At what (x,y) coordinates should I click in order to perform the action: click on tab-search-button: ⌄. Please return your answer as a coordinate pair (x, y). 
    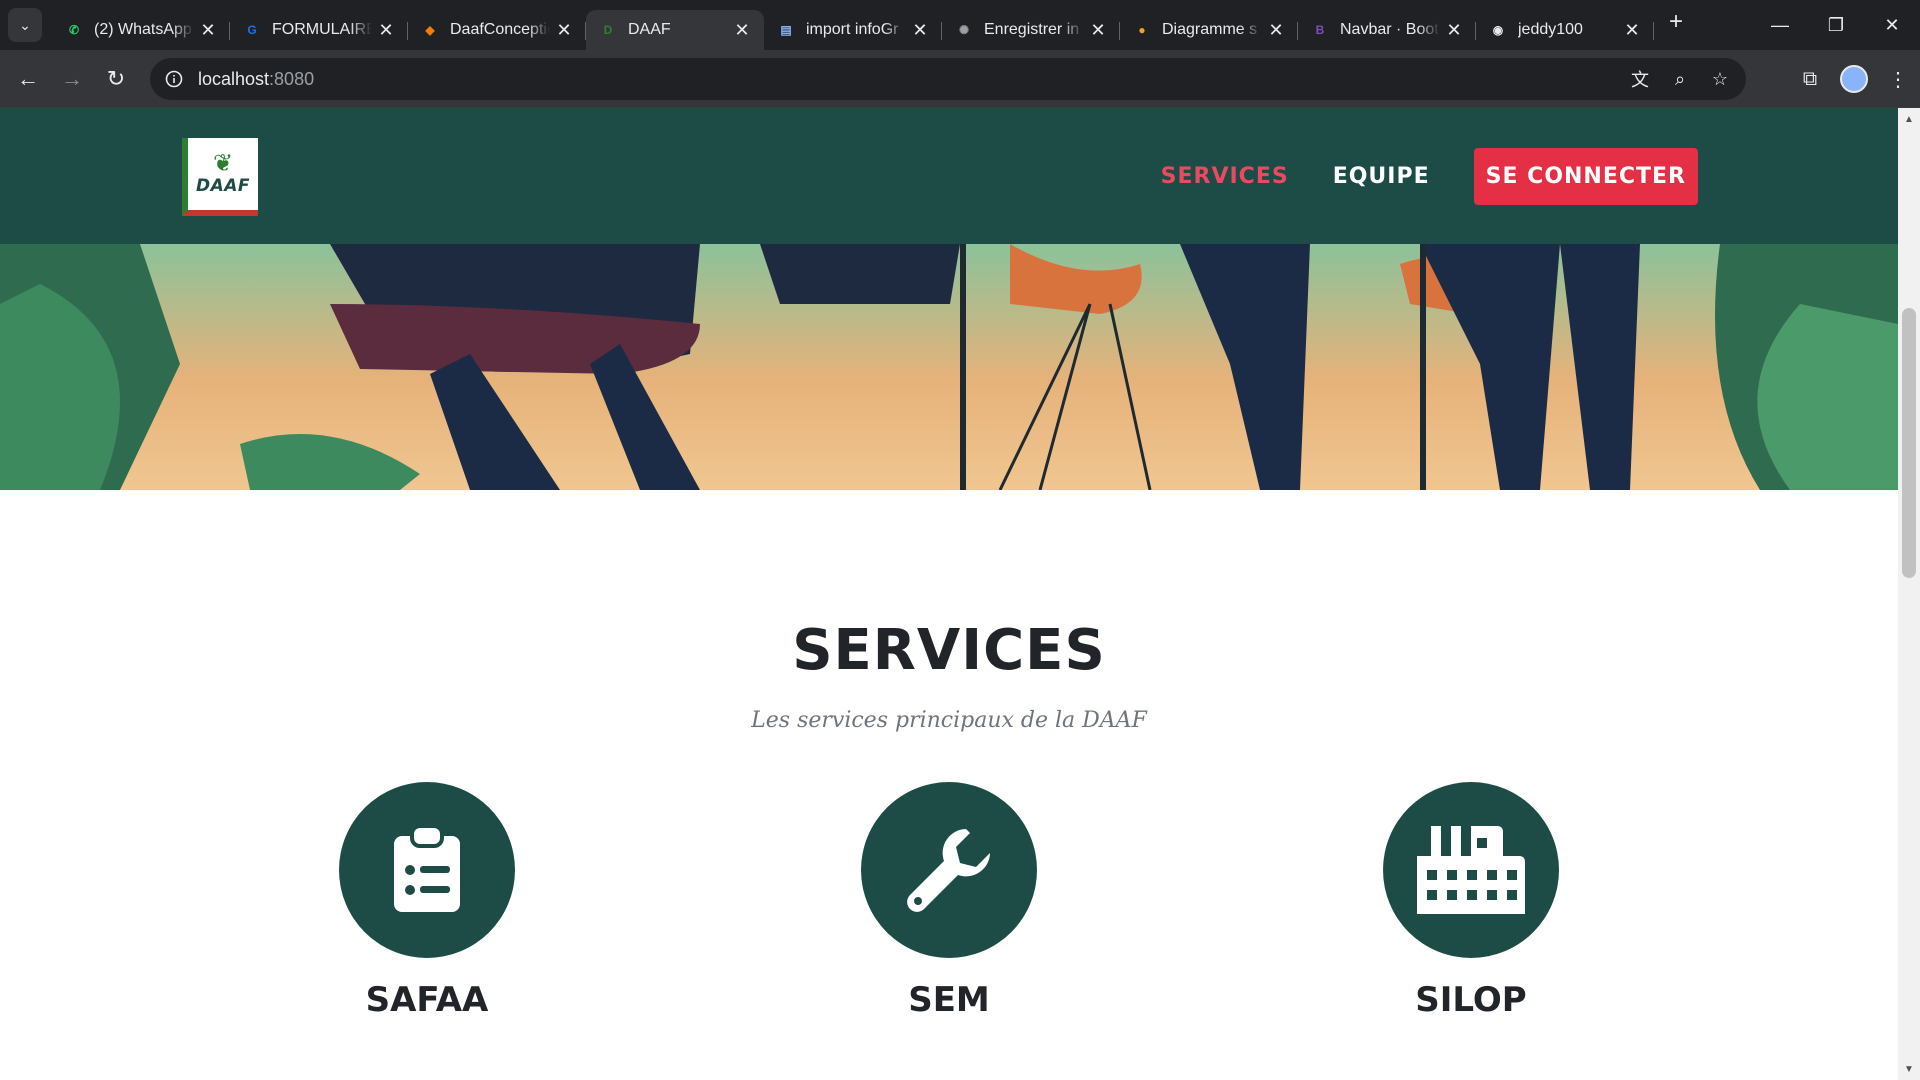
    Looking at the image, I should click on (25, 25).